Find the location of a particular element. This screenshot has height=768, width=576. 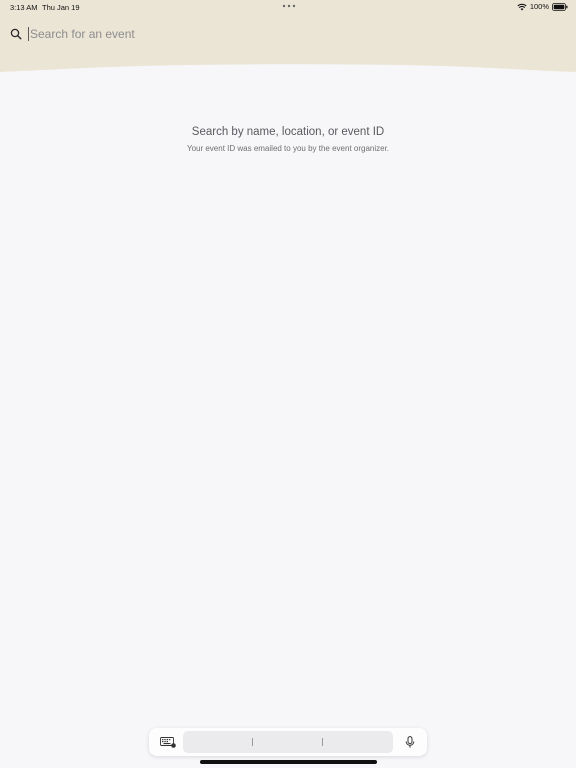

wifi-icon is located at coordinates (522, 6).